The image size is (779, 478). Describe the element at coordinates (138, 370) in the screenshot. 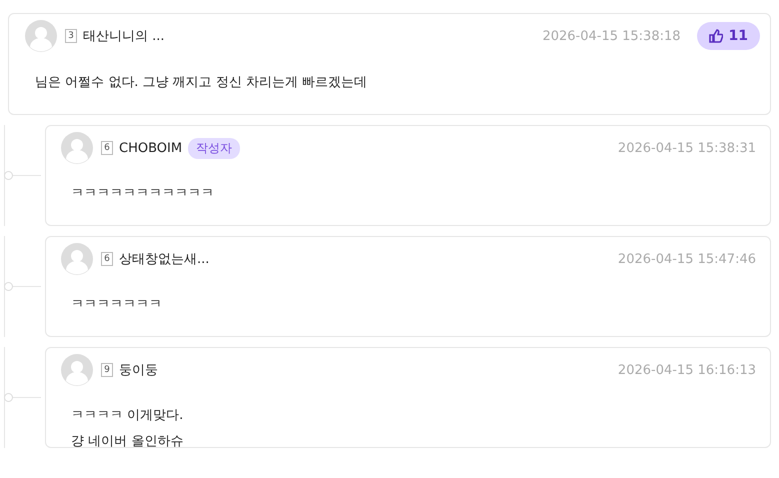

I see `author-name: 둥이둥` at that location.